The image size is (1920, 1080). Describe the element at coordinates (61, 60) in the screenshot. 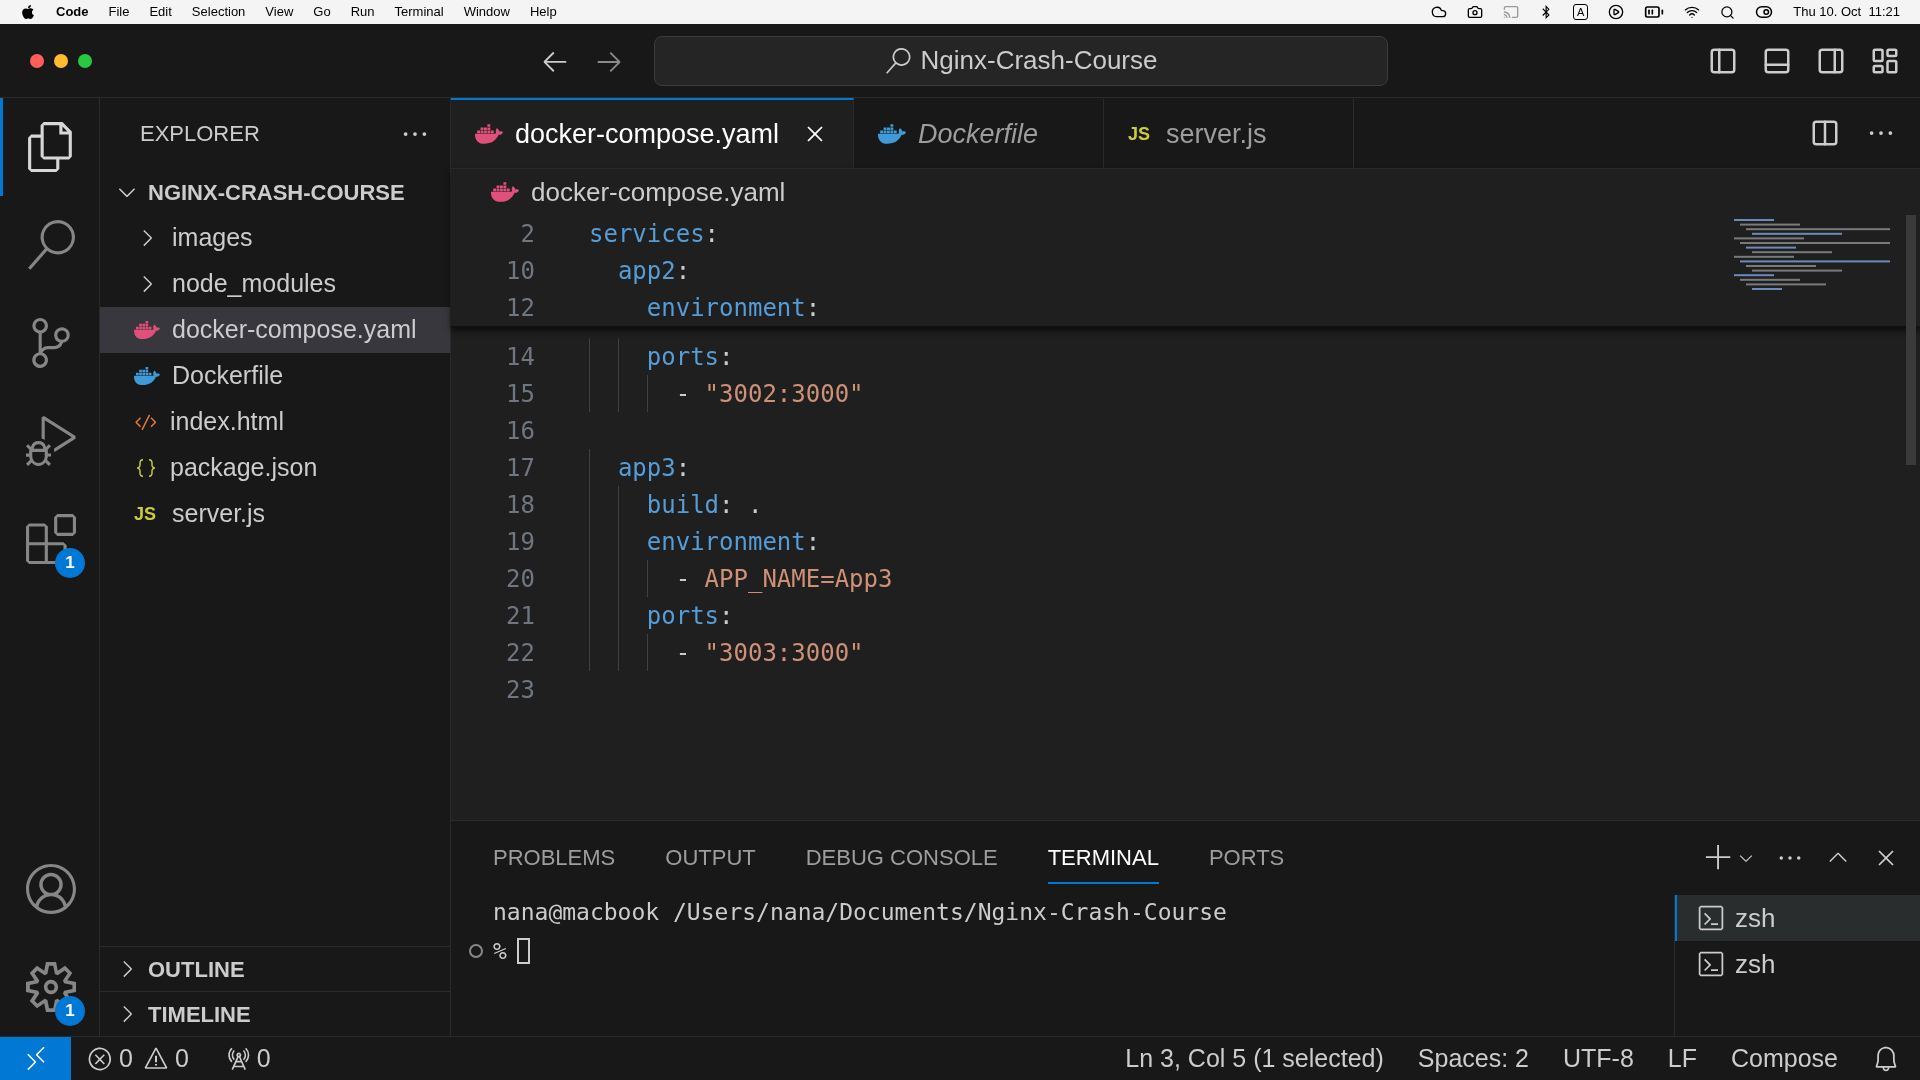

I see `minimize-window-button` at that location.